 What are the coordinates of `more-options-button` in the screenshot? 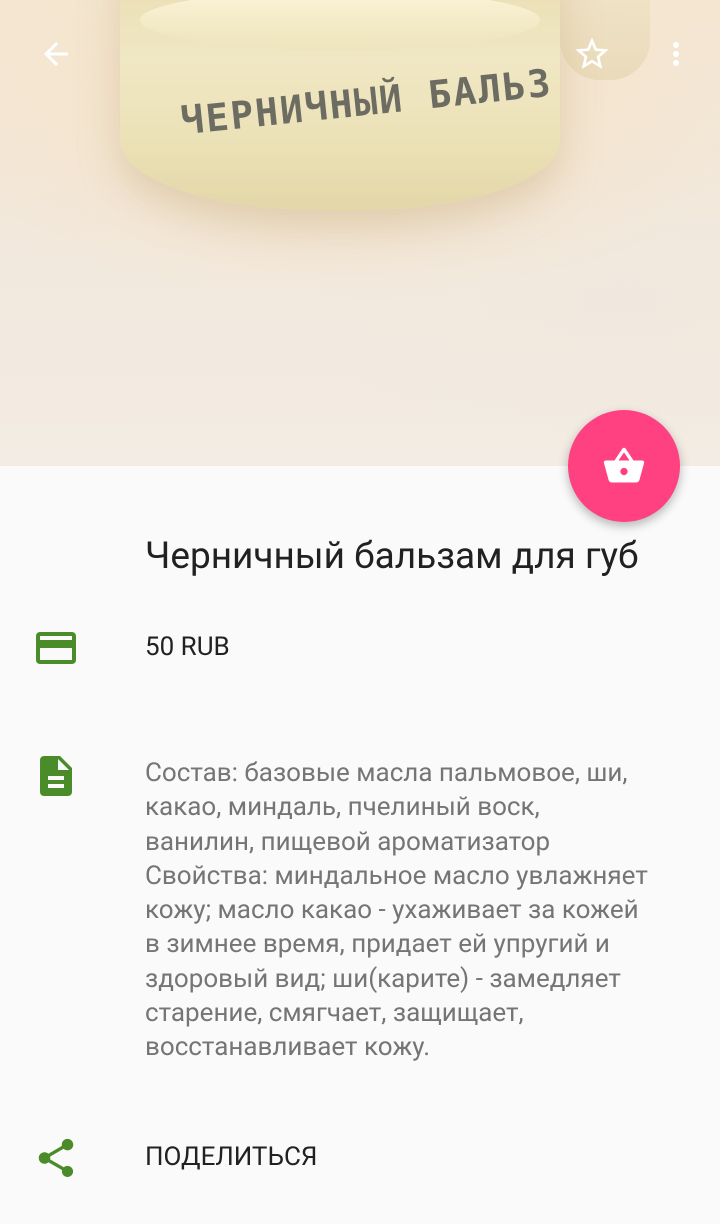 It's located at (676, 54).